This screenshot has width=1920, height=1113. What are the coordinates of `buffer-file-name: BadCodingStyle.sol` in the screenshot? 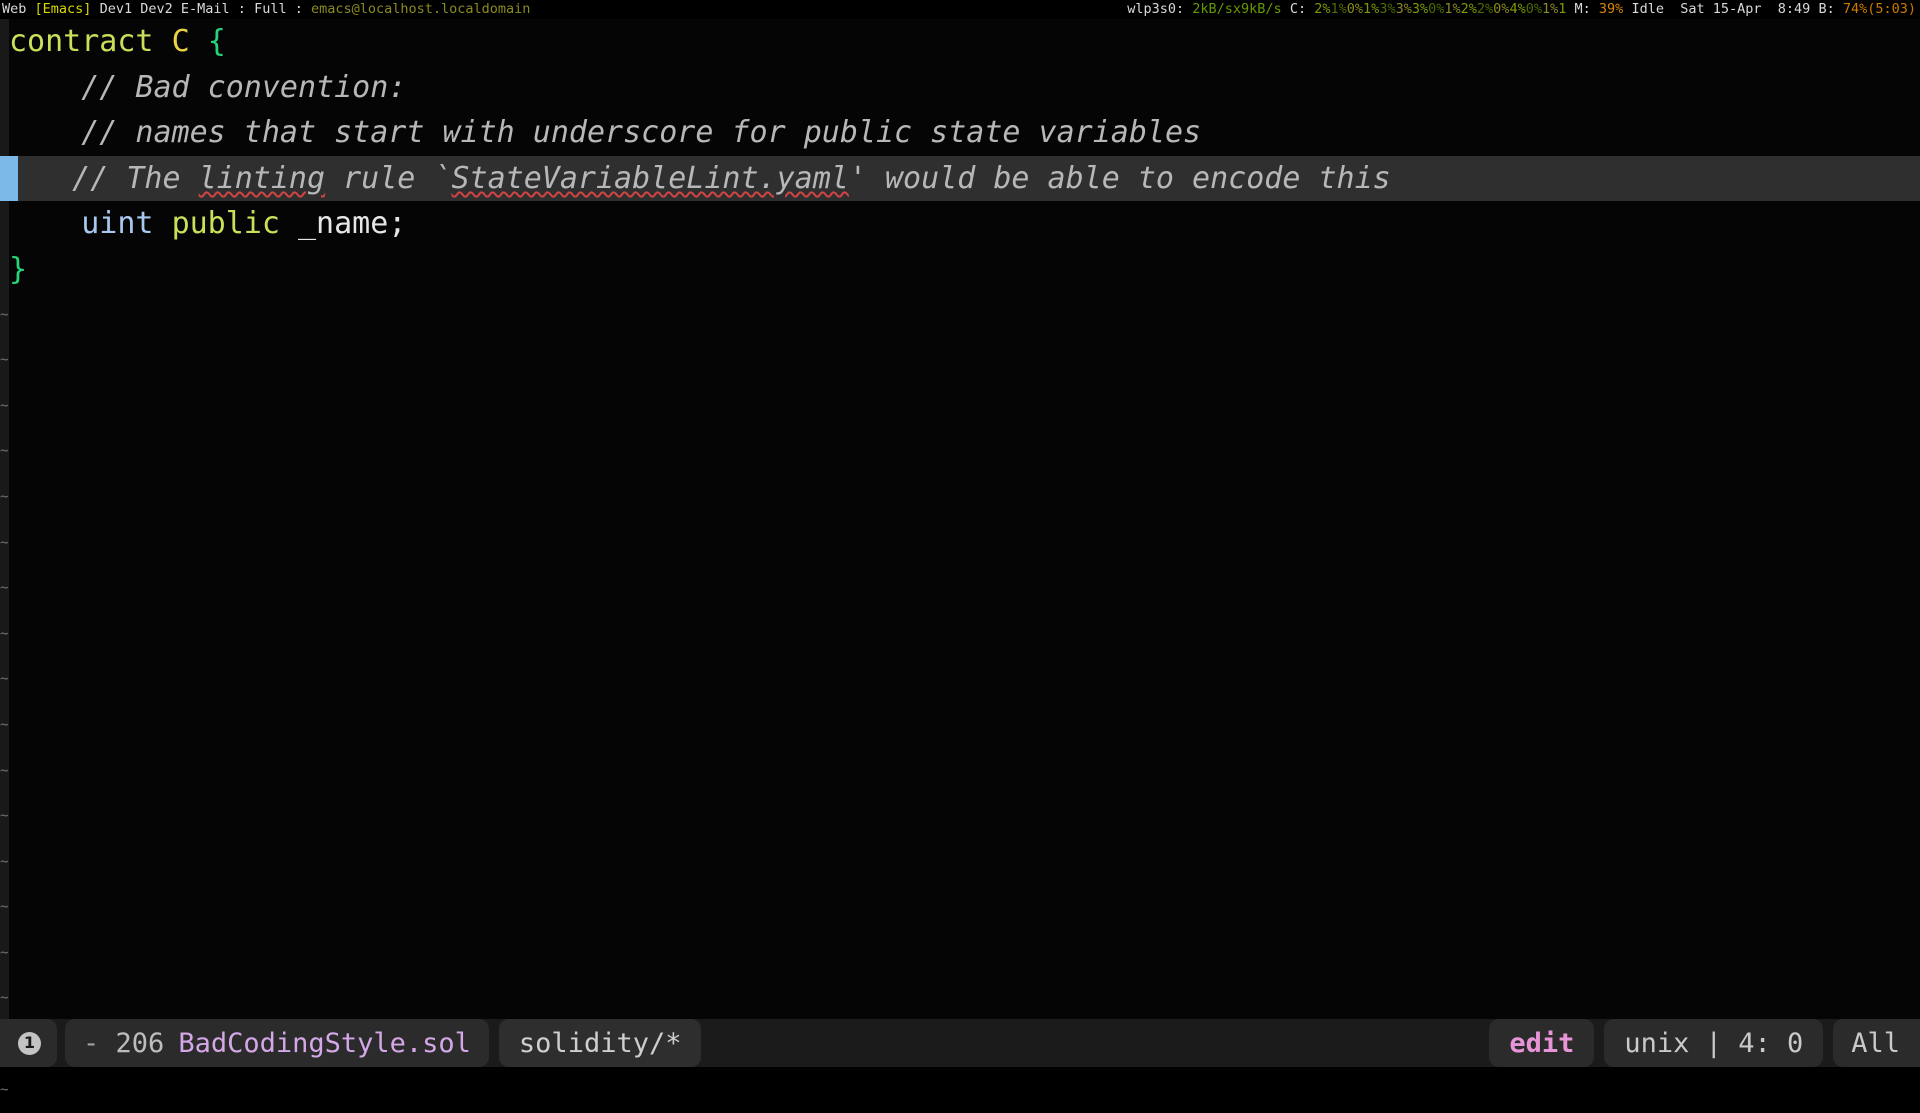 It's located at (317, 1043).